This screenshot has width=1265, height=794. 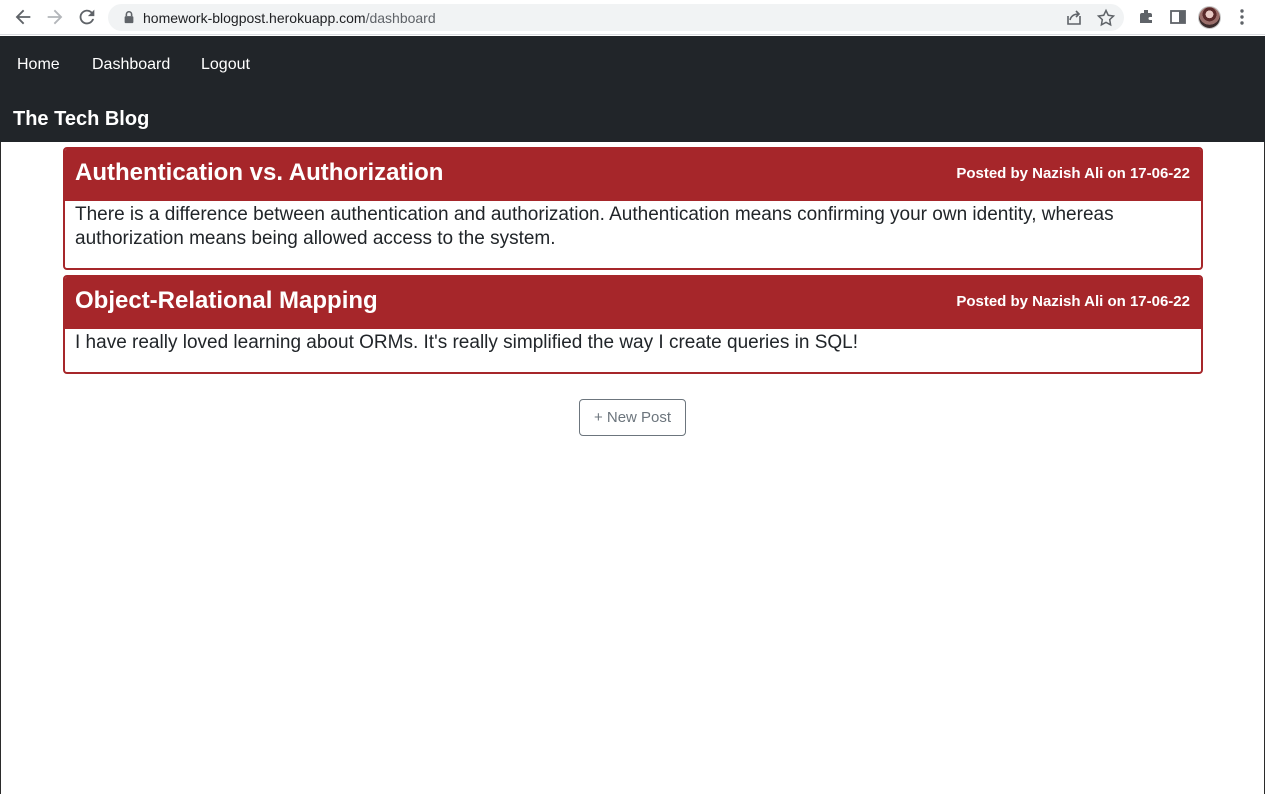 I want to click on nav-logout-link: Logout, so click(x=225, y=65).